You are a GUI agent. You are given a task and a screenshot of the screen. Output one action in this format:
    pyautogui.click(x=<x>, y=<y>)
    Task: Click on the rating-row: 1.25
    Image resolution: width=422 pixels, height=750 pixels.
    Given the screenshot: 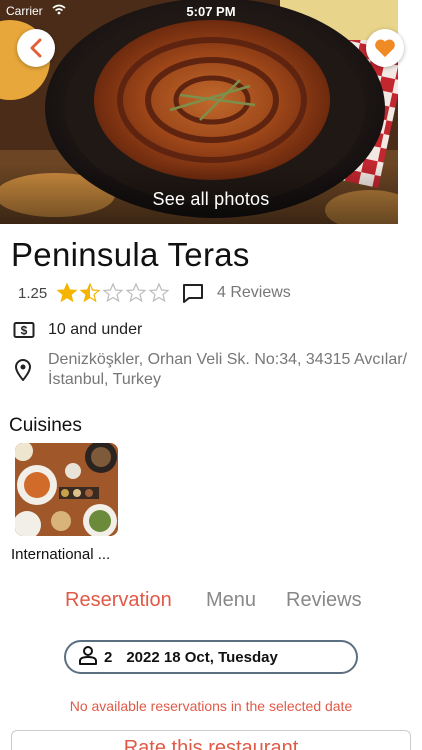 What is the action you would take?
    pyautogui.click(x=95, y=293)
    